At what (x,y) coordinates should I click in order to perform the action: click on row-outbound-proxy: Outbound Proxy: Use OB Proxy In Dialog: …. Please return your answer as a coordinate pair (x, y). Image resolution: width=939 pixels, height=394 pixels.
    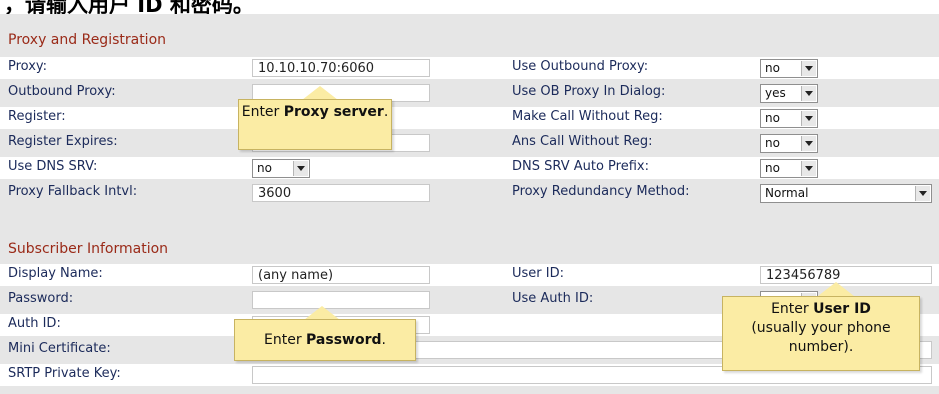
    Looking at the image, I should click on (469, 93).